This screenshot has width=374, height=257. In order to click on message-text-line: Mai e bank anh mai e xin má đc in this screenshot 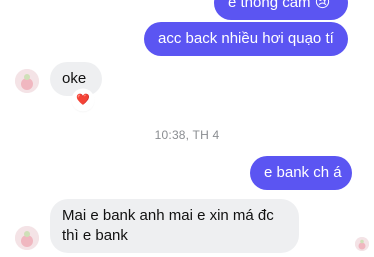, I will do `click(168, 215)`.